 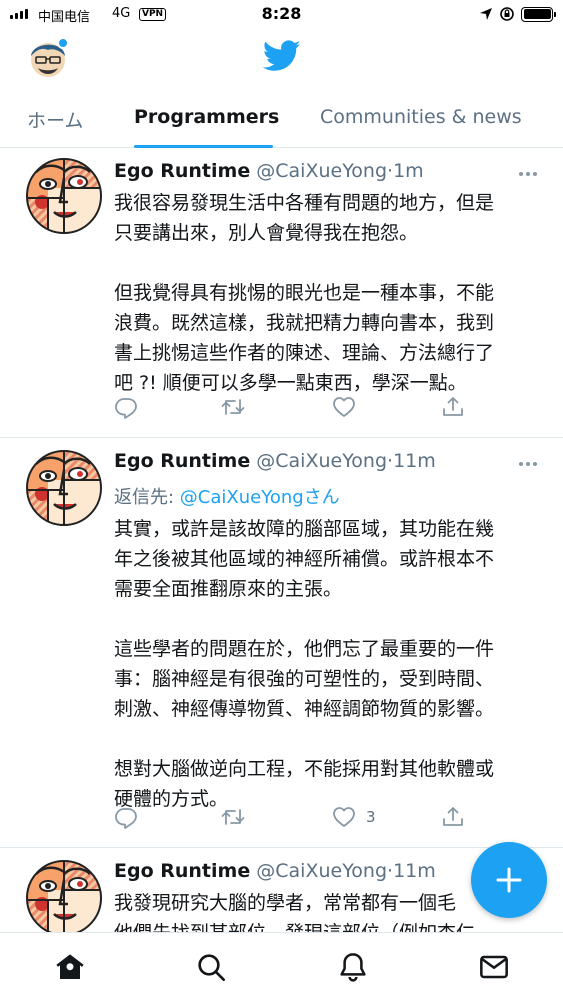 I want to click on tab-communities-news: Communities & news, so click(x=421, y=117).